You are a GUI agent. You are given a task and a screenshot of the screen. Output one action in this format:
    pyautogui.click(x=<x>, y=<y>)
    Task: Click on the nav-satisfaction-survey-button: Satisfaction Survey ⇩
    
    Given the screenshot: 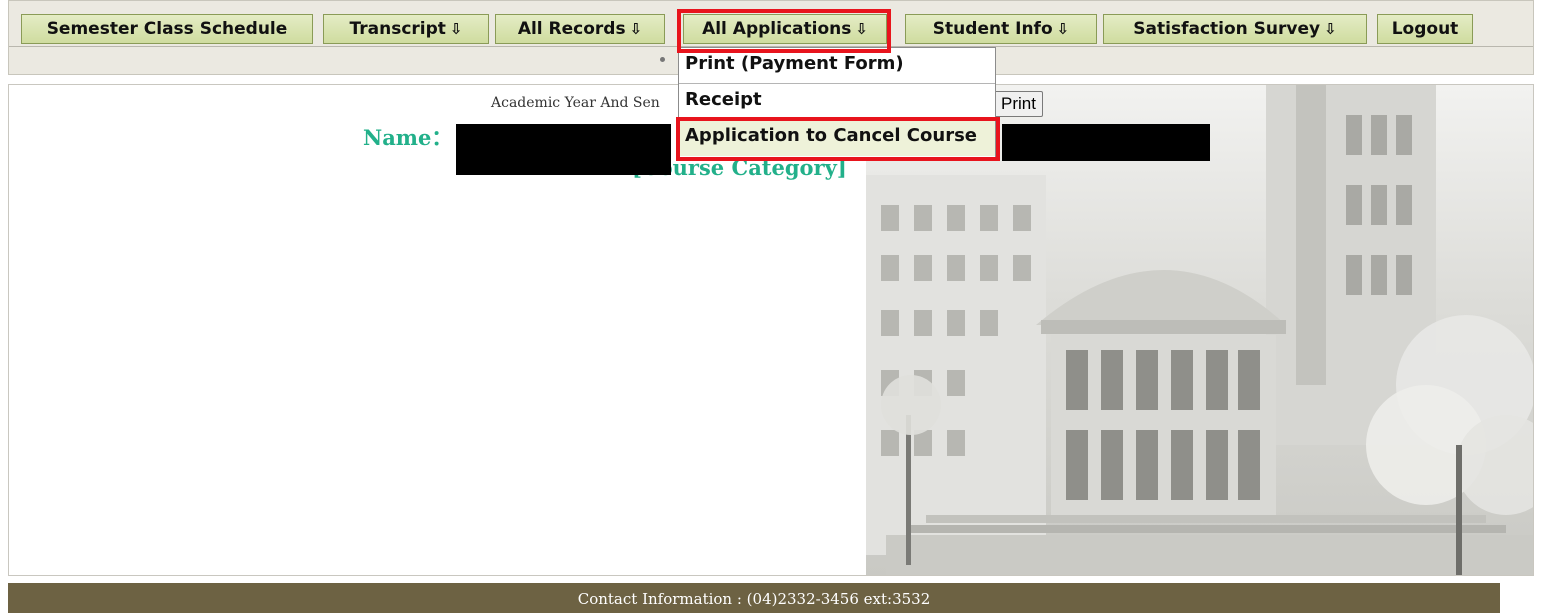 What is the action you would take?
    pyautogui.click(x=1235, y=29)
    